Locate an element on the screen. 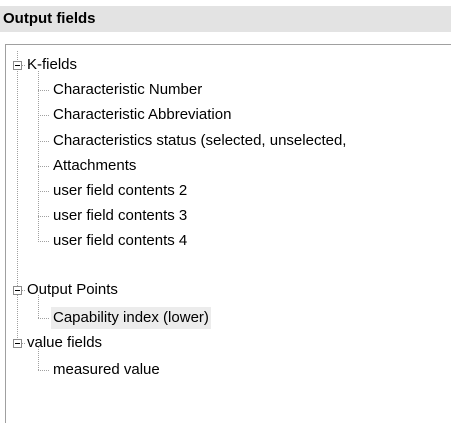  tree-leaf-measured-value: measured value is located at coordinates (106, 370).